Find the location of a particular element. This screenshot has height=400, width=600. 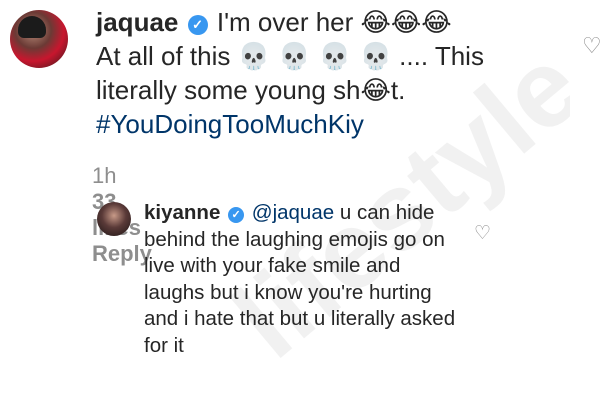

reply-username: kiyanne is located at coordinates (182, 212).